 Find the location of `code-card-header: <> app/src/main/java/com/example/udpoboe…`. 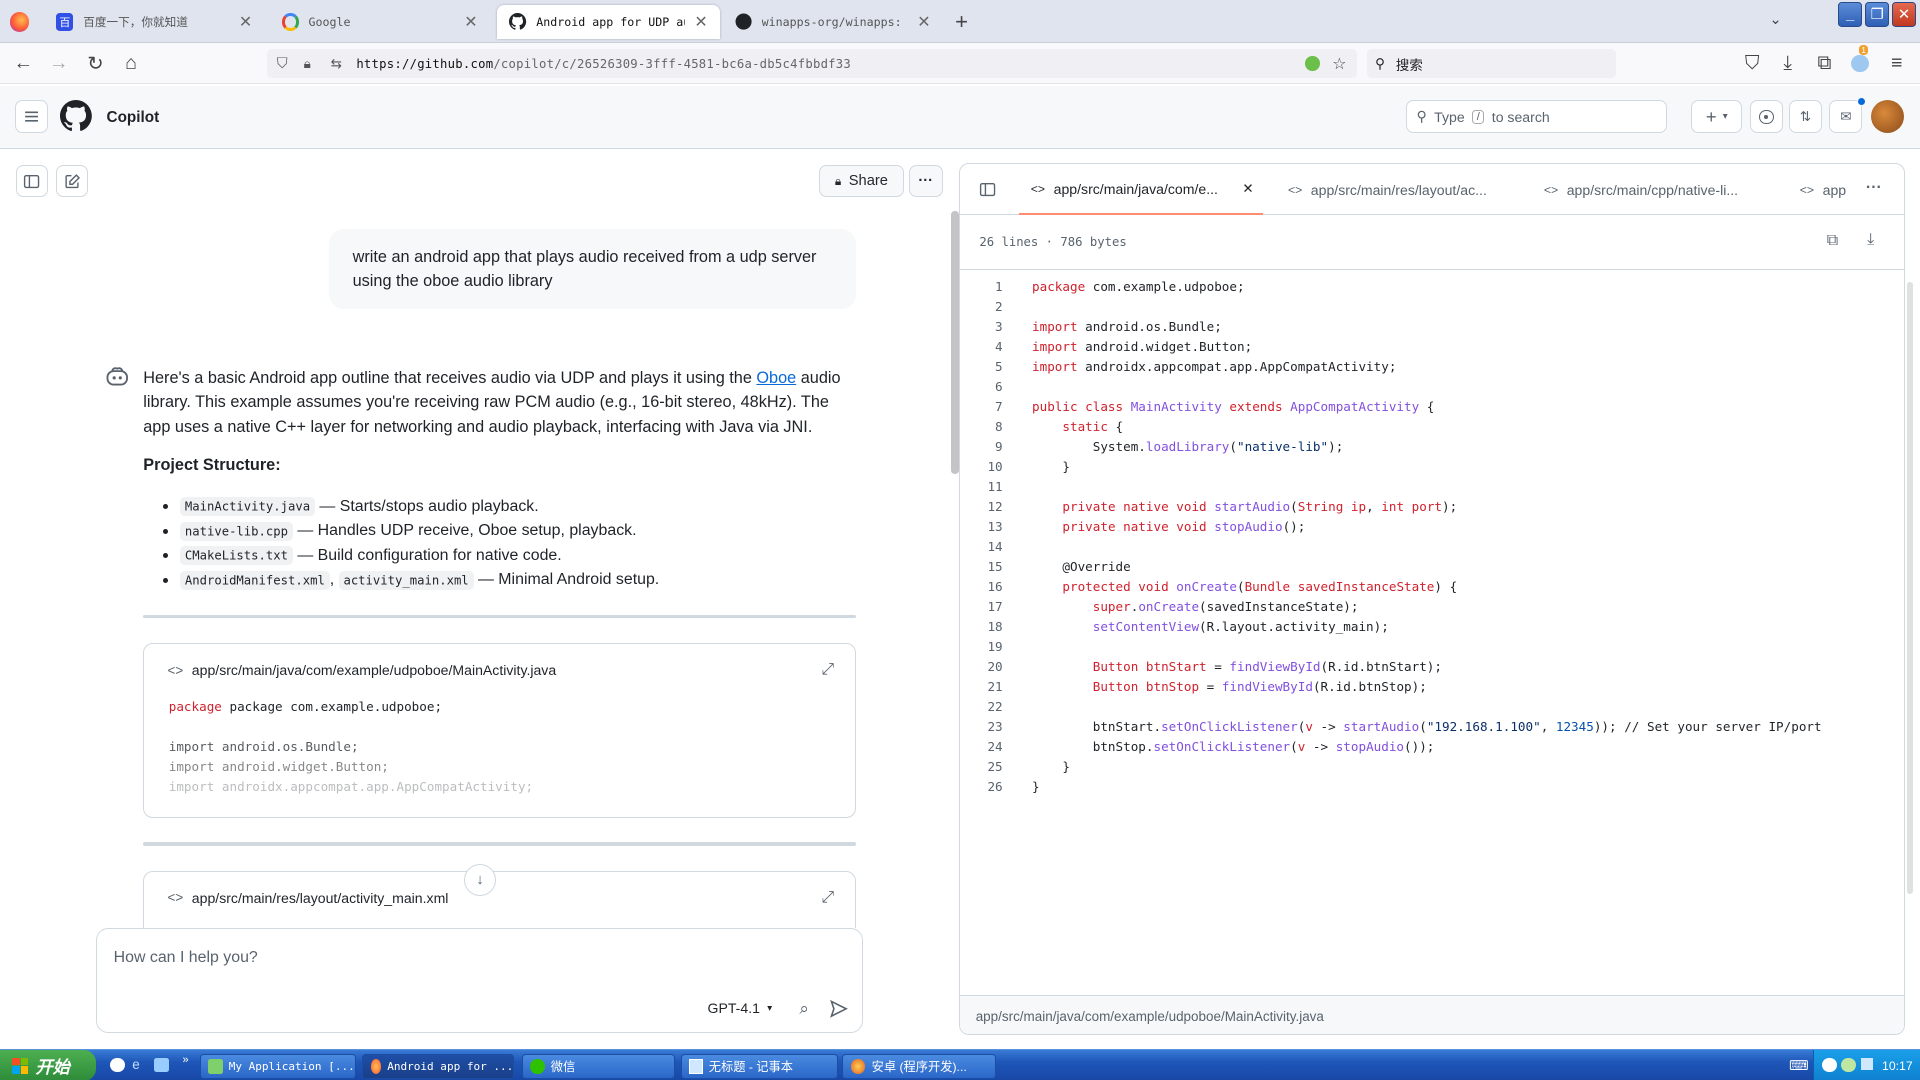

code-card-header: <> app/src/main/java/com/example/udpoboe… is located at coordinates (362, 670).